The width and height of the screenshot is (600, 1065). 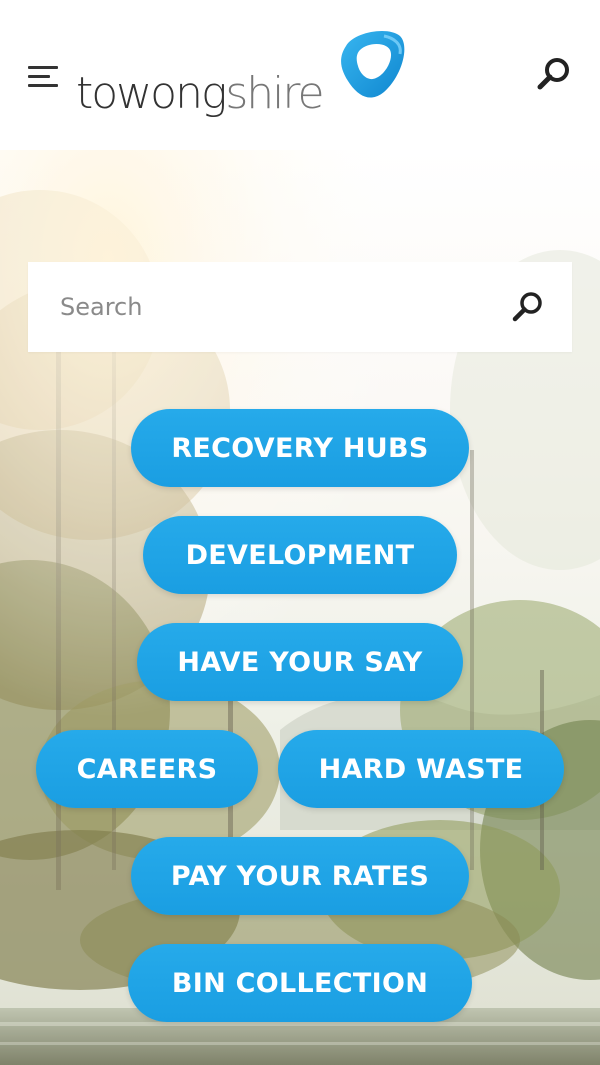 I want to click on quick-link-have-your-say: HAVE YOUR SAY, so click(x=300, y=662).